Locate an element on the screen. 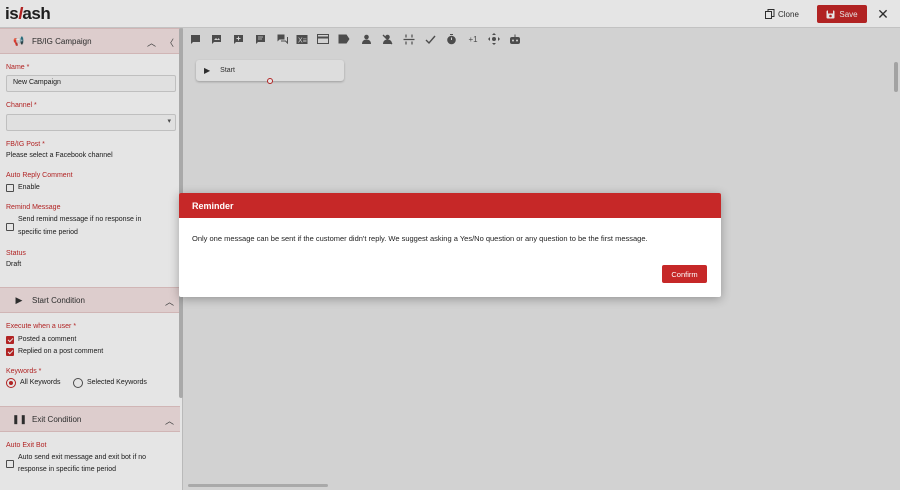  dialog-title: Reminder is located at coordinates (450, 205).